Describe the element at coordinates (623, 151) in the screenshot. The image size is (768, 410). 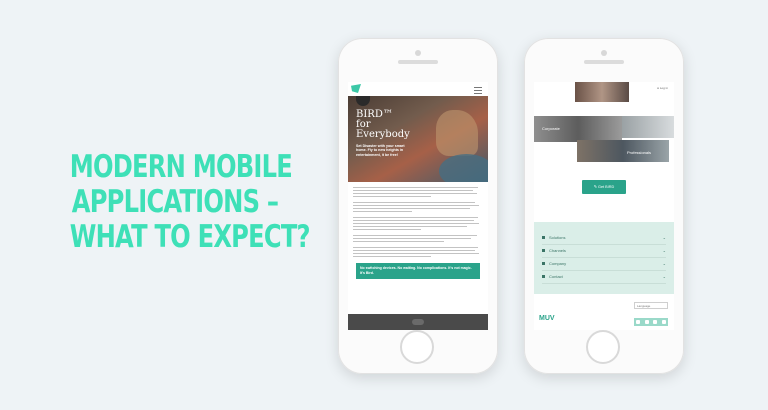
I see `collage-tile-professionals: Professionals` at that location.